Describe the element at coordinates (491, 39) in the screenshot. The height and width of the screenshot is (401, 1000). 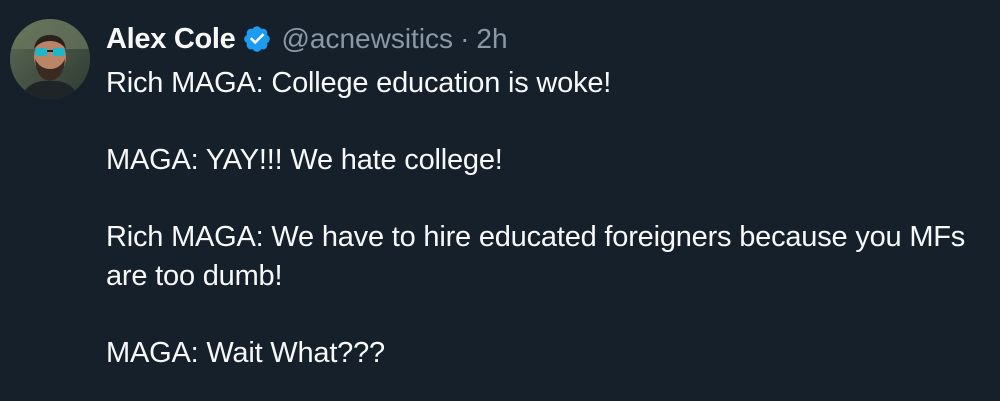
I see `timestamp: 2h` at that location.